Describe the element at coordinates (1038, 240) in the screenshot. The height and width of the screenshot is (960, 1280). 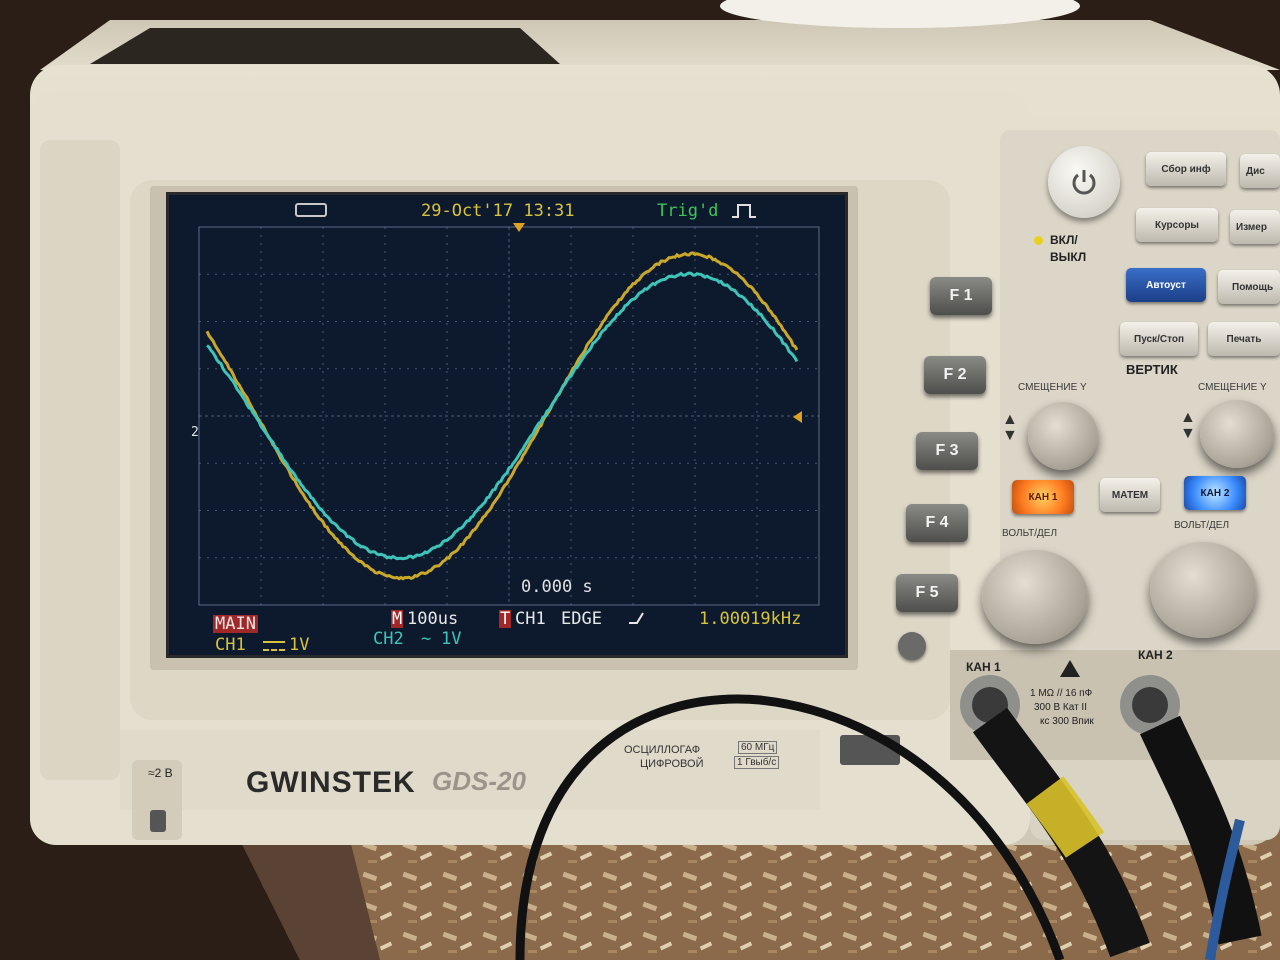
I see `power-led` at that location.